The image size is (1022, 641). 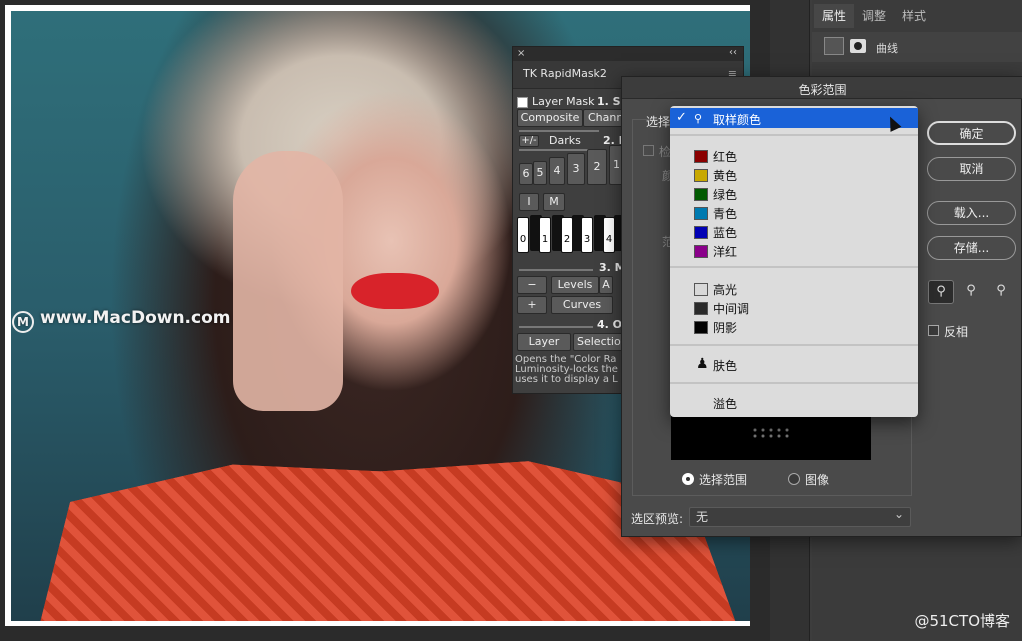 What do you see at coordinates (858, 46) in the screenshot?
I see `mask-icon` at bounding box center [858, 46].